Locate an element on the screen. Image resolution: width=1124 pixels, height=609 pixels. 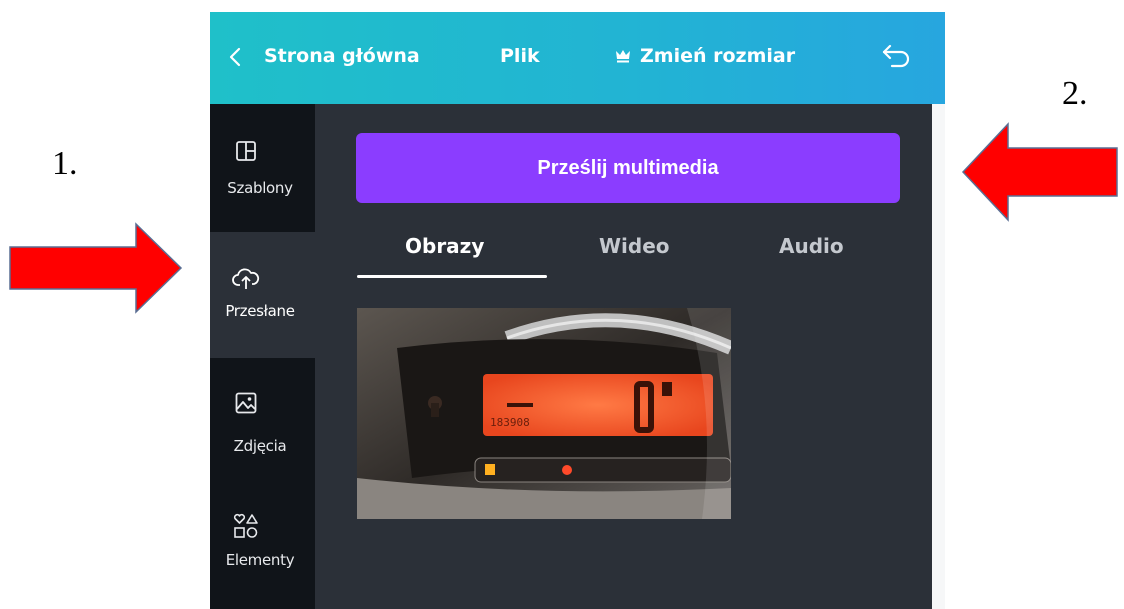
undo-icon is located at coordinates (896, 56).